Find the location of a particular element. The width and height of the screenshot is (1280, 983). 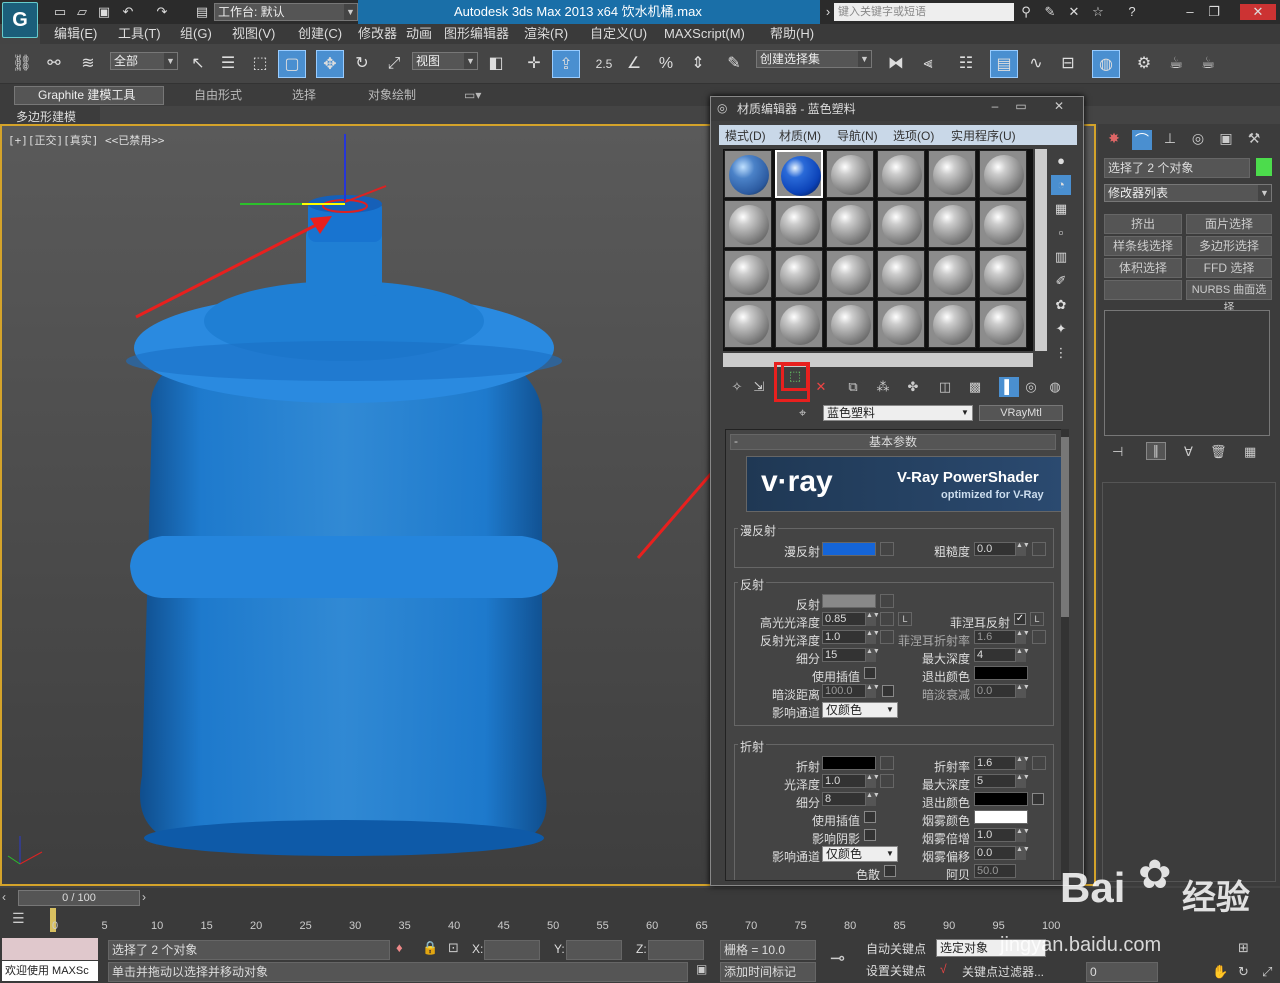

timeline-left-icon: ‹ is located at coordinates (4, 897).